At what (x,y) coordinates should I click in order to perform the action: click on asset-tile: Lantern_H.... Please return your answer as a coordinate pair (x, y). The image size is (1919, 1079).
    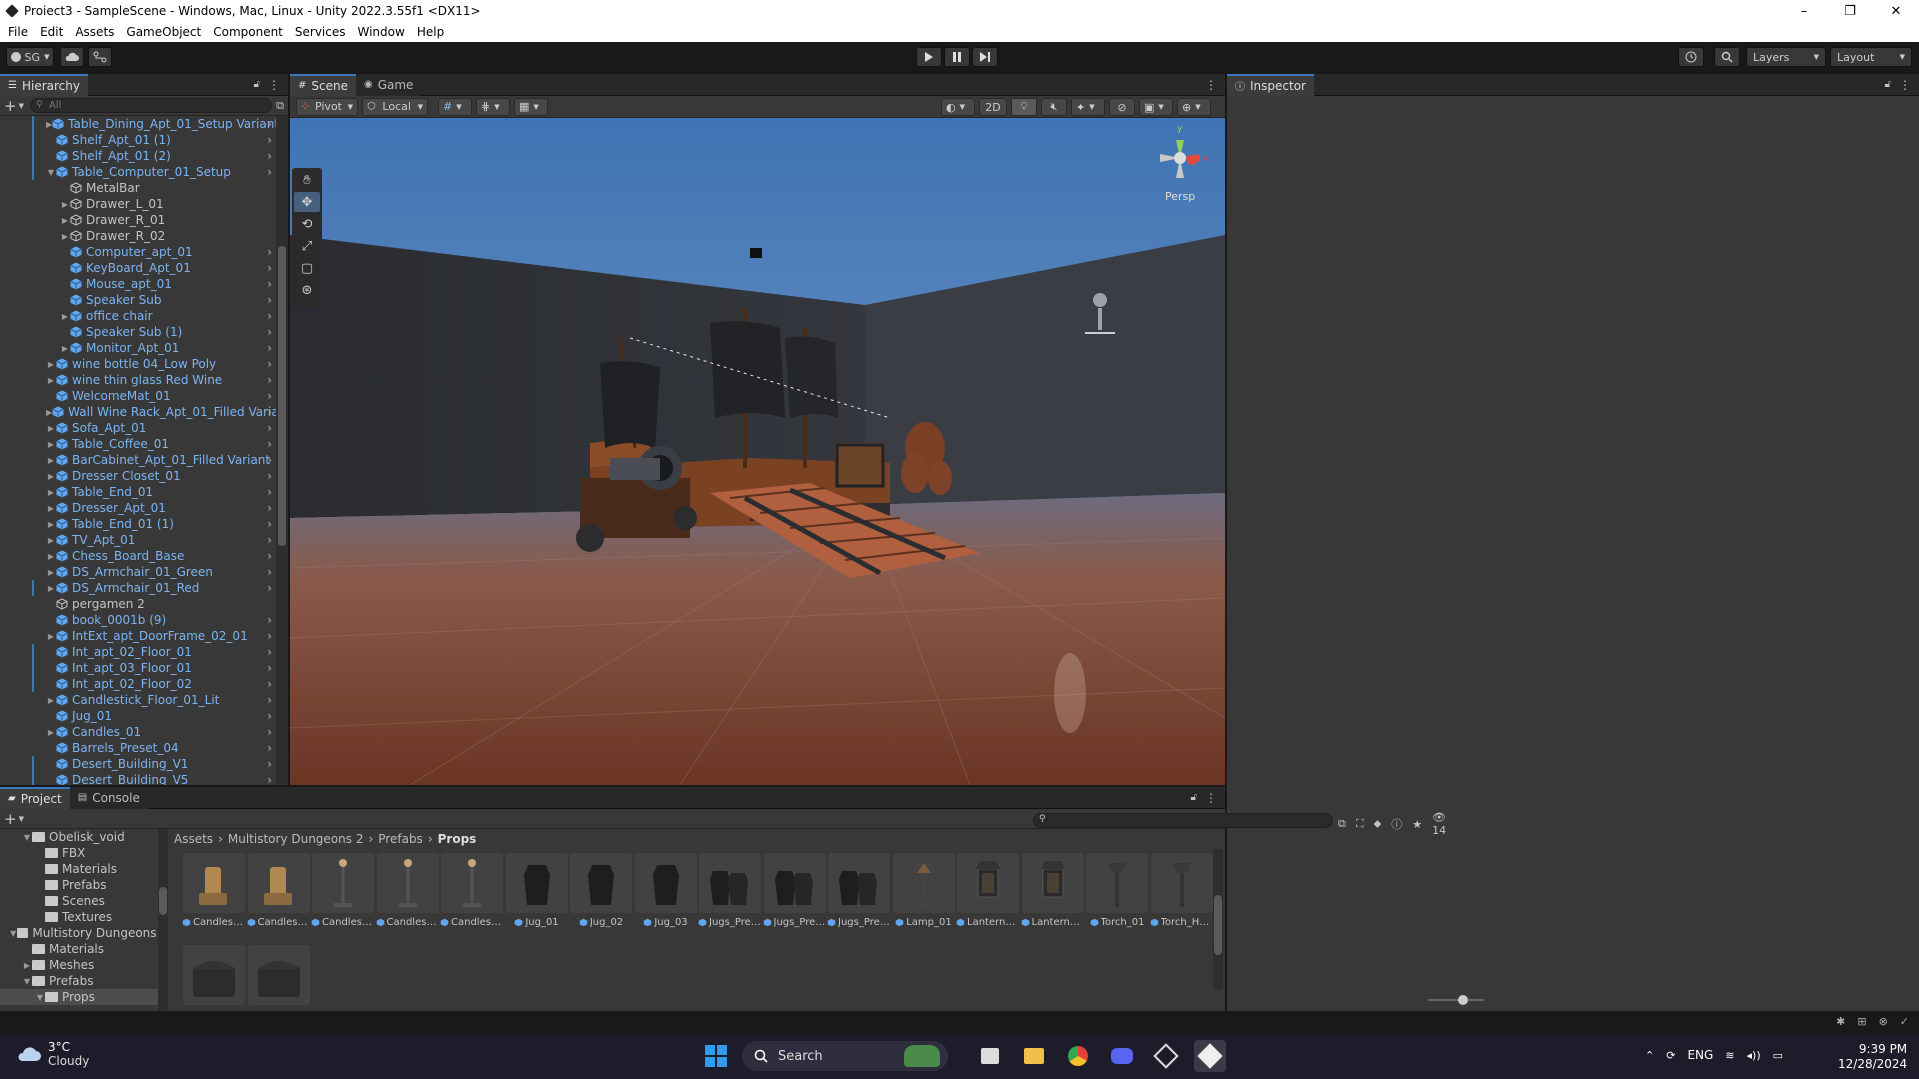
    Looking at the image, I should click on (1053, 896).